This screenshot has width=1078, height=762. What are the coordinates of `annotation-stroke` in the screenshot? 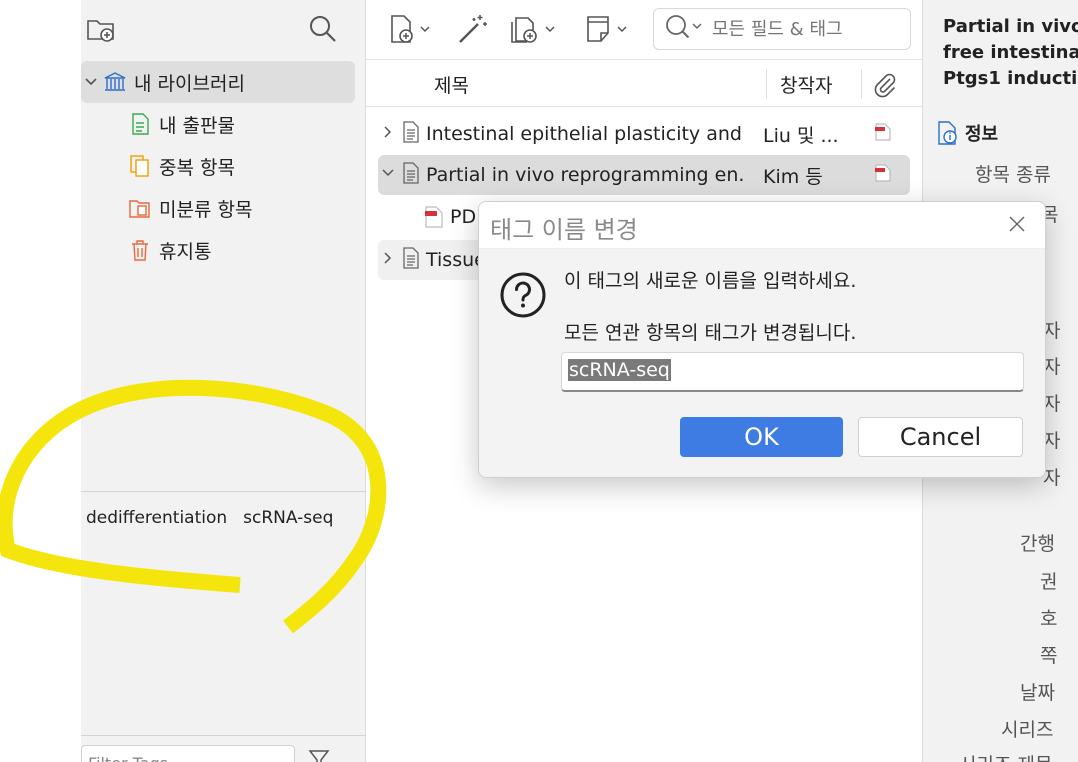 It's located at (193, 506).